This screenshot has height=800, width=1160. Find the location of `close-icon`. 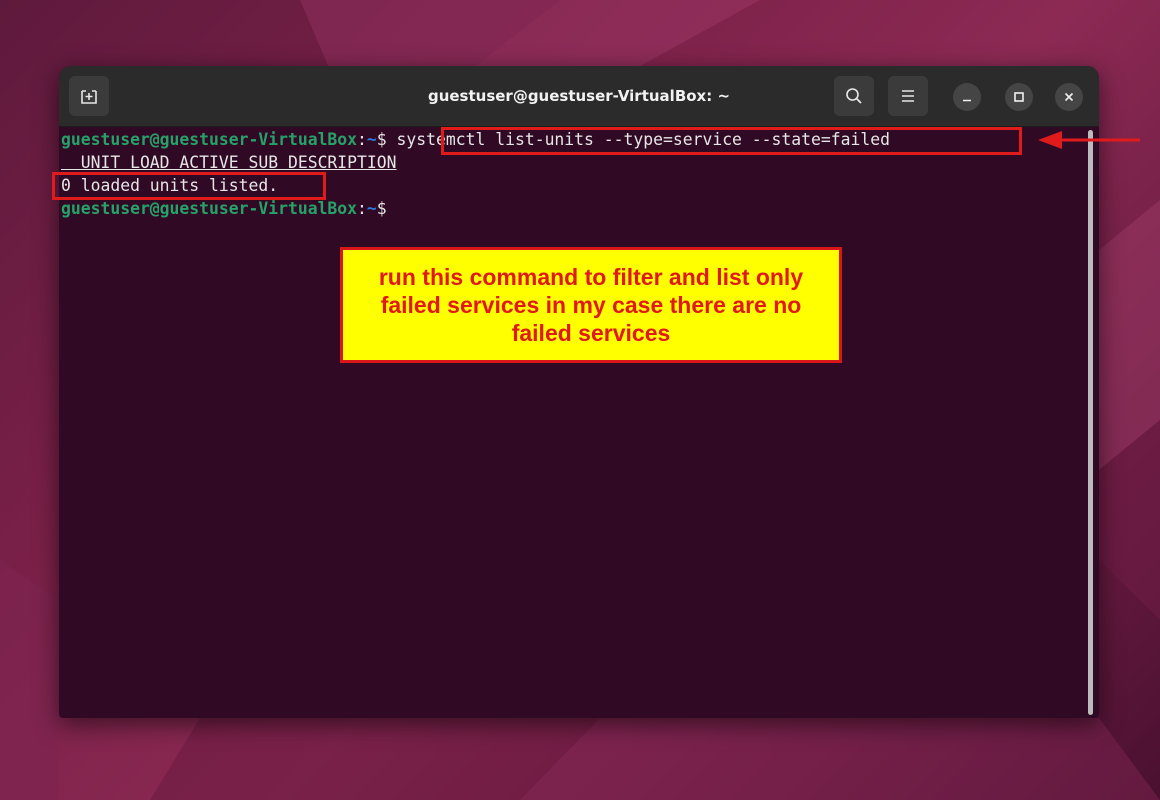

close-icon is located at coordinates (1069, 97).